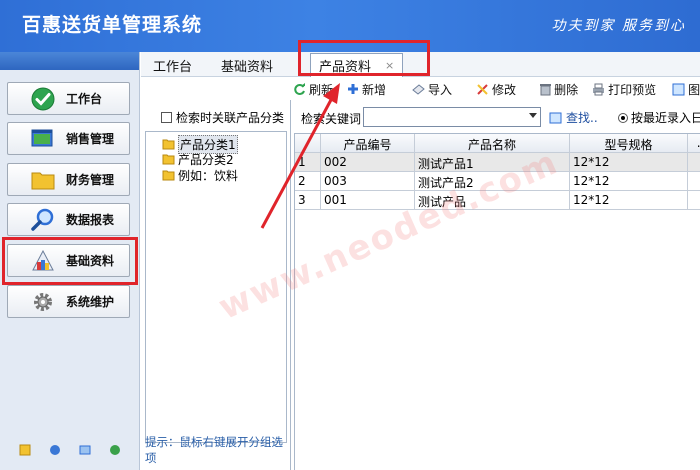 The width and height of the screenshot is (700, 470). I want to click on sidebar-item-label: 系统维护, so click(90, 302).